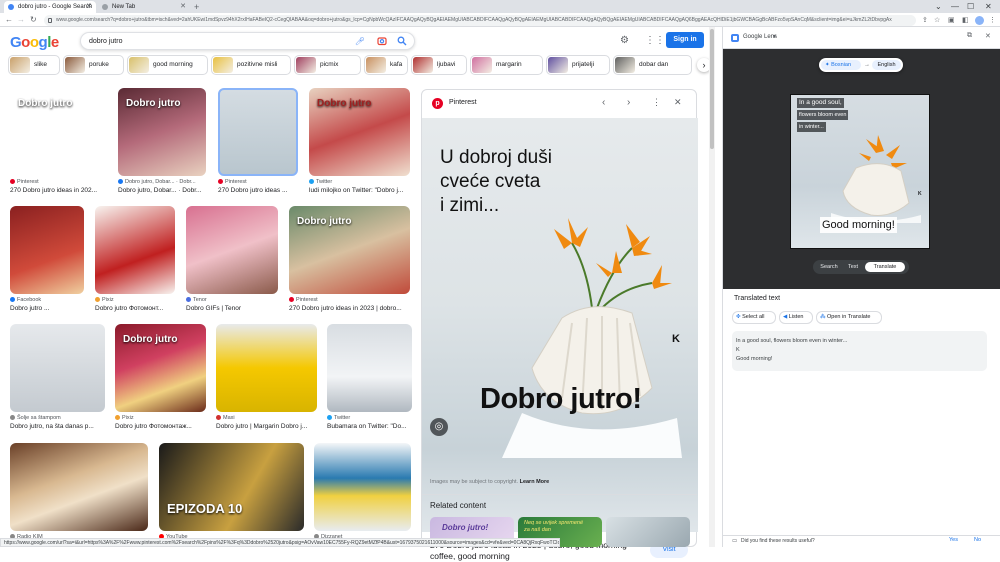  Describe the element at coordinates (969, 36) in the screenshot. I see `open-in-new-tab-icon: ⧉` at that location.